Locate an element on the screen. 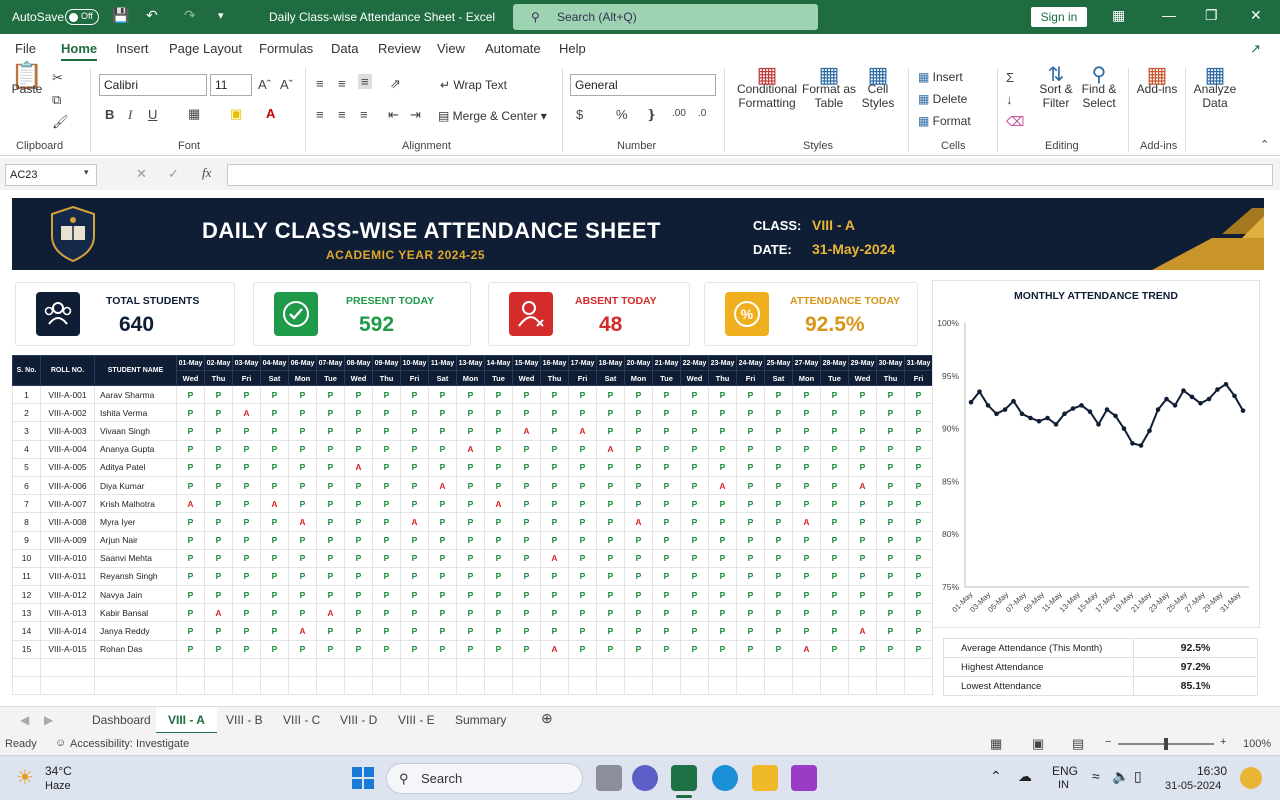 This screenshot has width=1280, height=800. day-header: Fri is located at coordinates (750, 378).